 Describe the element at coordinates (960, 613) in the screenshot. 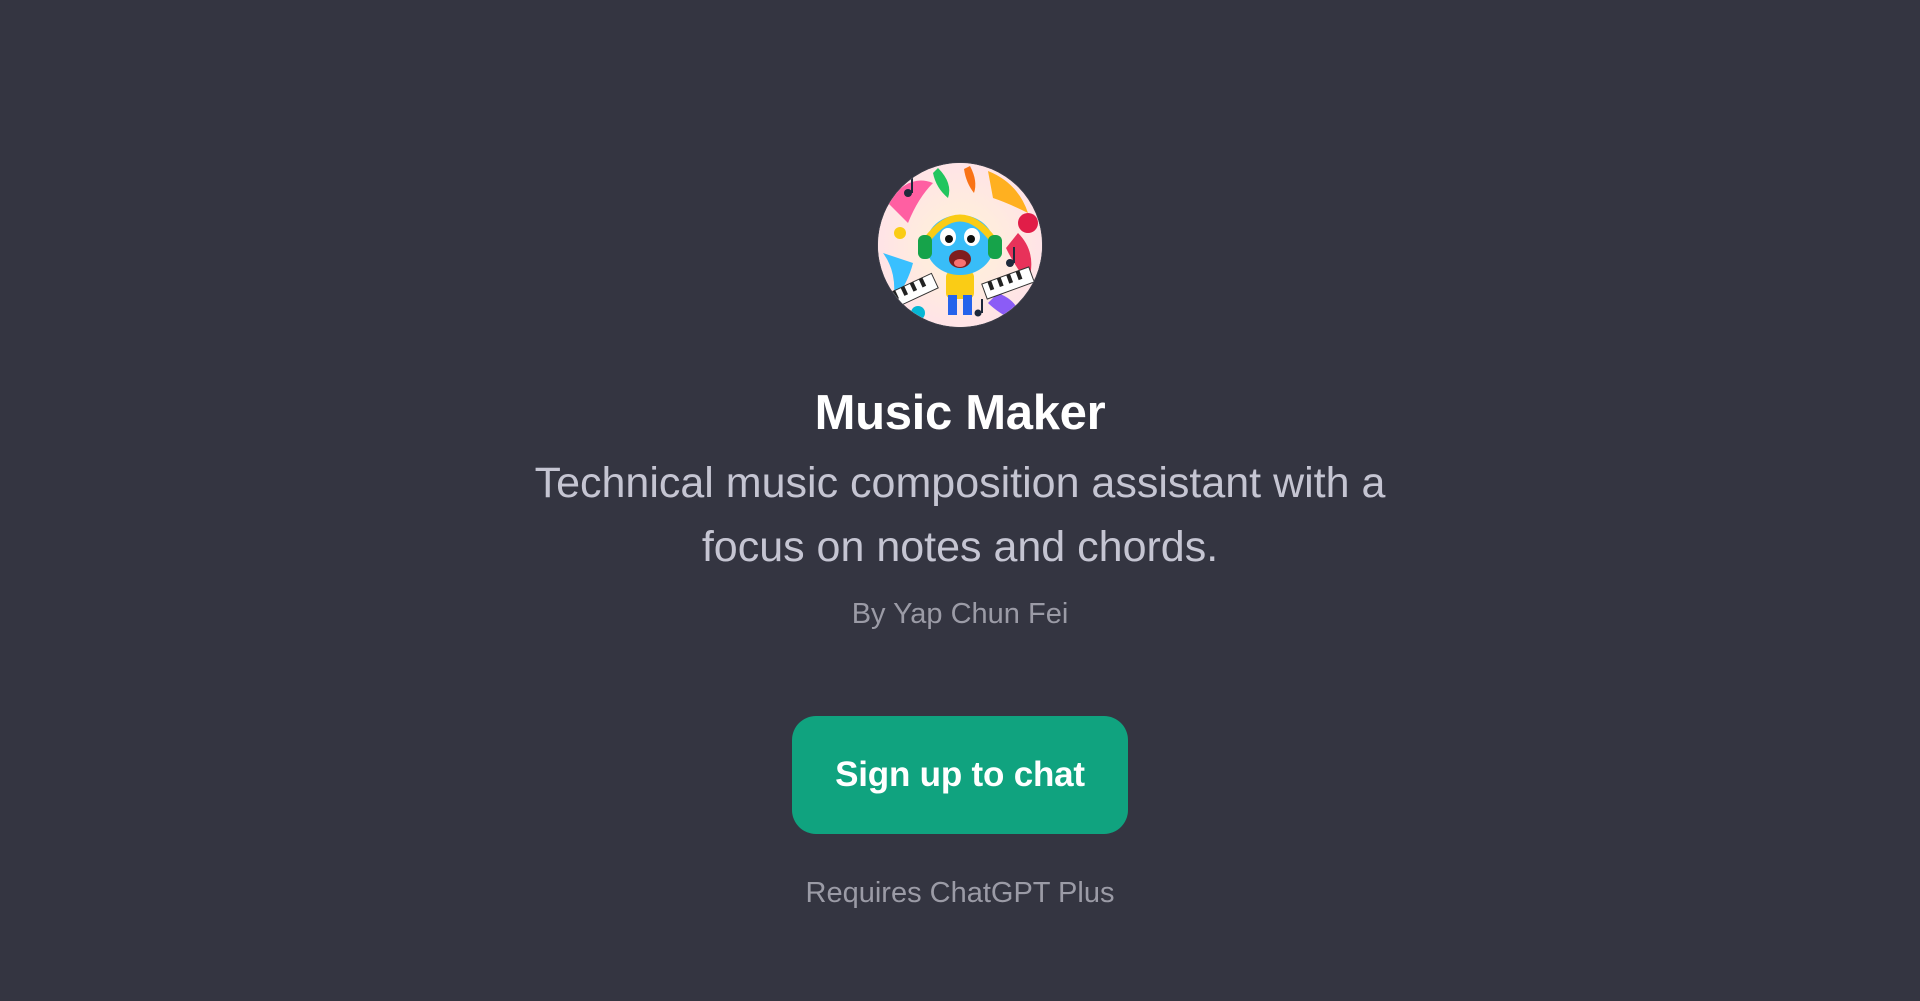

I see `gpt-author: By Yap Chun Fei` at that location.